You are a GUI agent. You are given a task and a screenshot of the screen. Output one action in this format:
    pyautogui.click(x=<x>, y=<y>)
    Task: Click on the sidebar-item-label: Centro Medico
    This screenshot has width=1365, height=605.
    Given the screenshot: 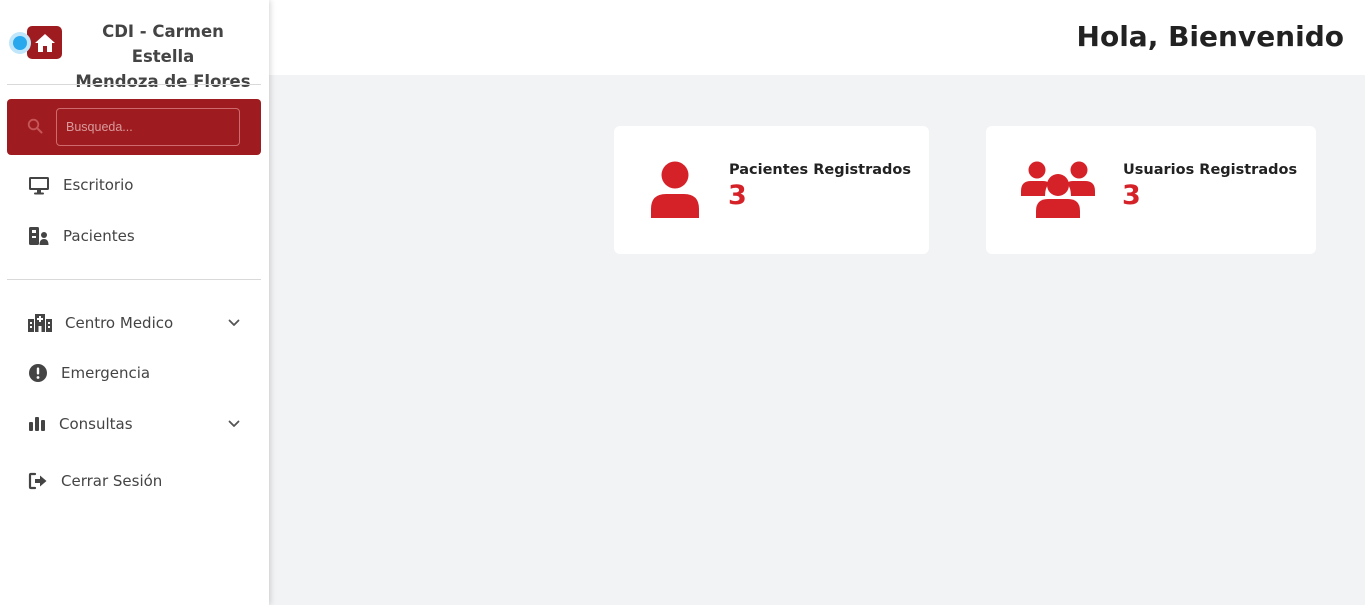 What is the action you would take?
    pyautogui.click(x=119, y=323)
    